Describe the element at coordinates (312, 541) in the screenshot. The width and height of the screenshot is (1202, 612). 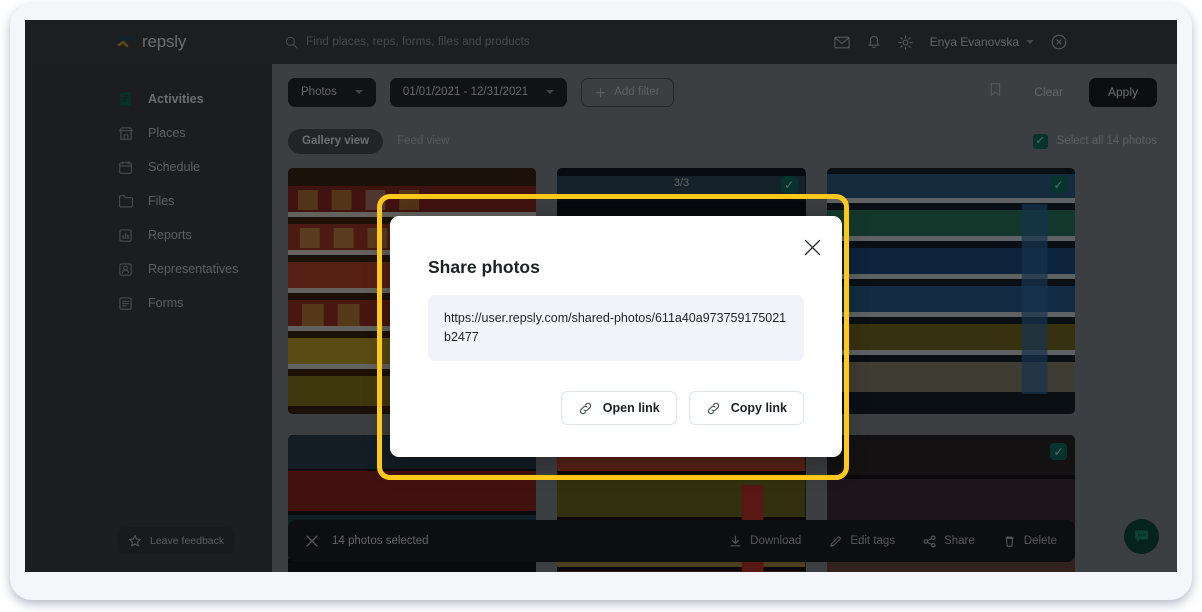
I see `close-selection-icon` at that location.